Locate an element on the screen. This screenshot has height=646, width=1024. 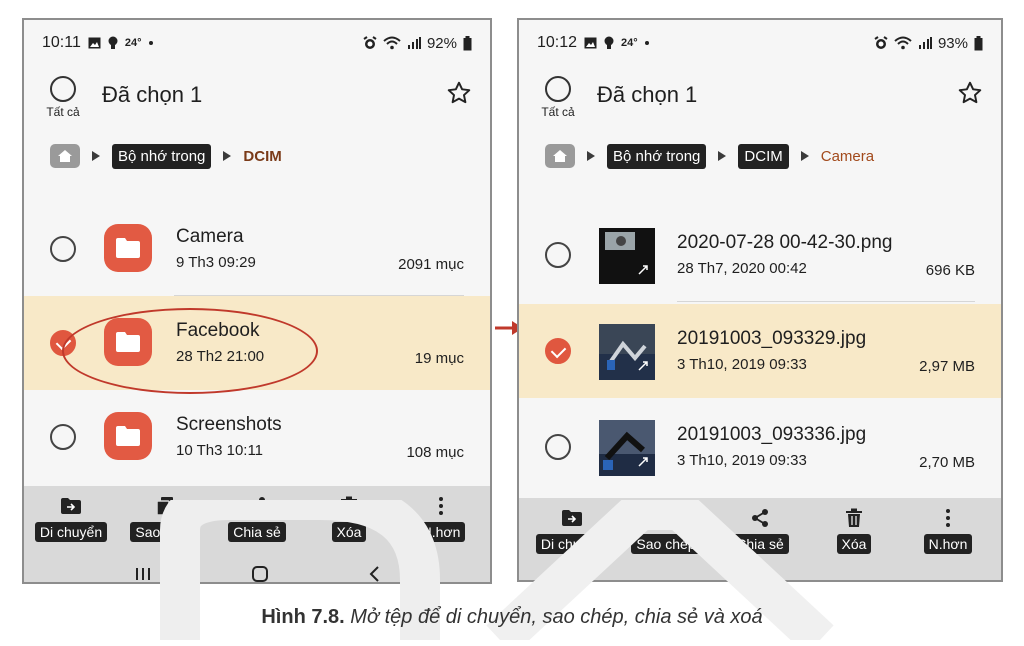
item-count: 108 mục is located at coordinates (435, 452).